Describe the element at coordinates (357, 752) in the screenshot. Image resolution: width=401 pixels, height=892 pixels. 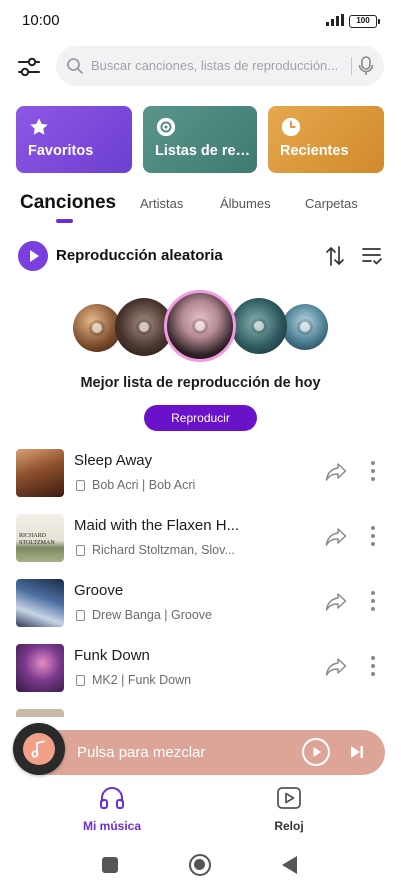
I see `next-track-icon` at that location.